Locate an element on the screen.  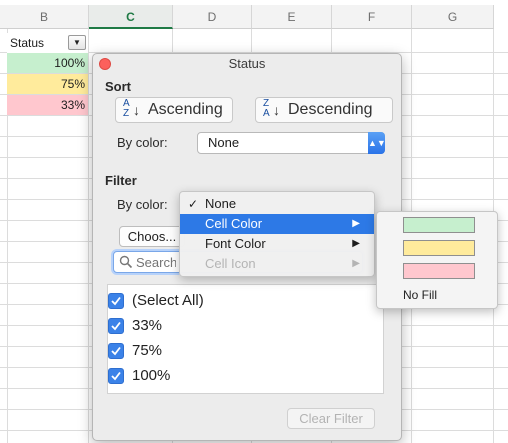
filter-values-list: (Select All) 33% 75% 100% is located at coordinates (245, 339).